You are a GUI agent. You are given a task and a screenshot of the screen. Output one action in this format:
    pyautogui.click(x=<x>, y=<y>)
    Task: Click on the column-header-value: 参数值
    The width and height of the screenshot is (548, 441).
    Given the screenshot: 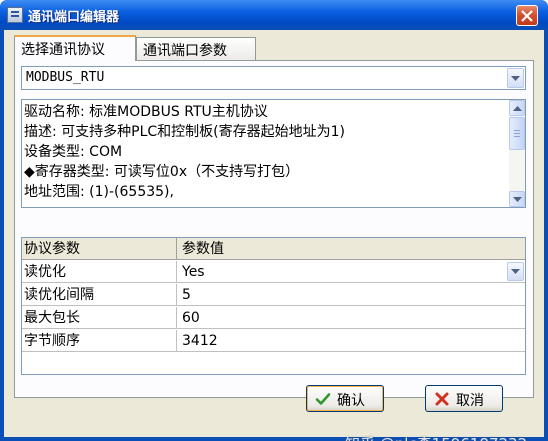 What is the action you would take?
    pyautogui.click(x=203, y=249)
    